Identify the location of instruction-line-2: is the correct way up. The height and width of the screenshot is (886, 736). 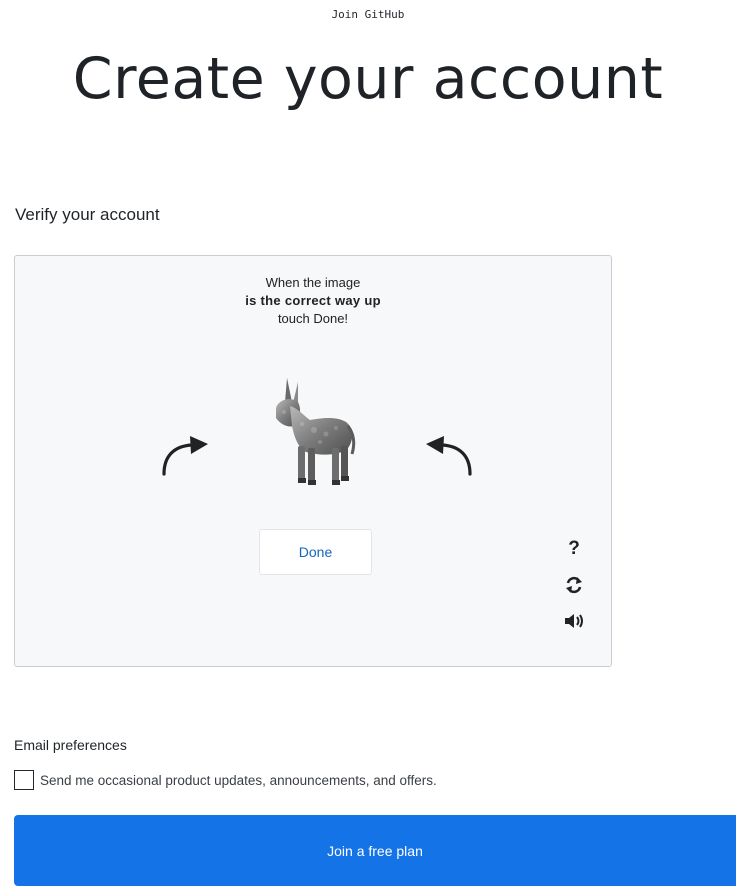
(313, 300).